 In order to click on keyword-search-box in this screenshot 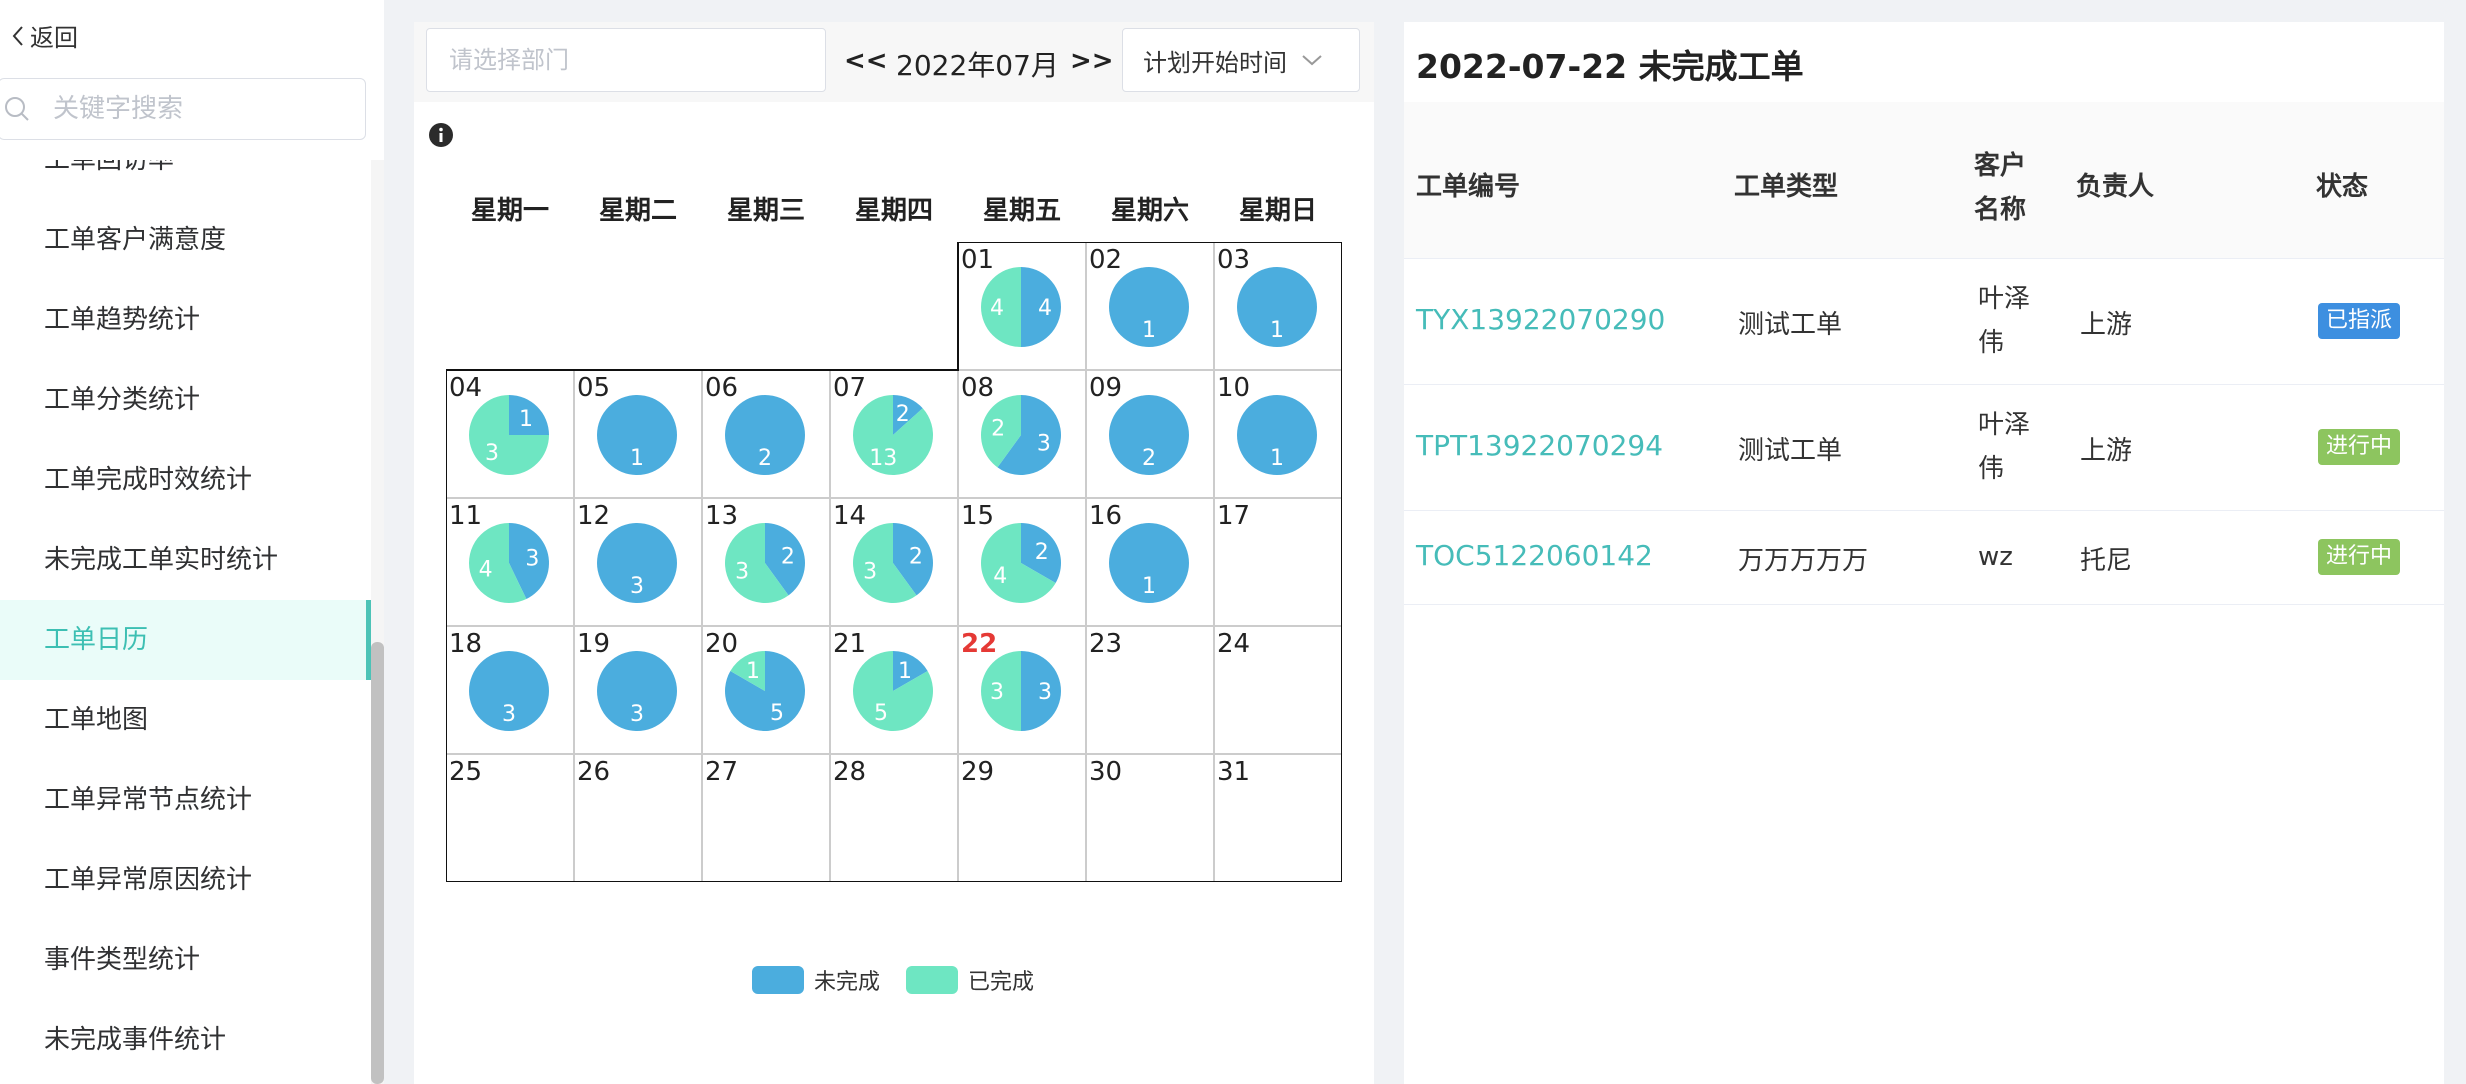, I will do `click(183, 109)`.